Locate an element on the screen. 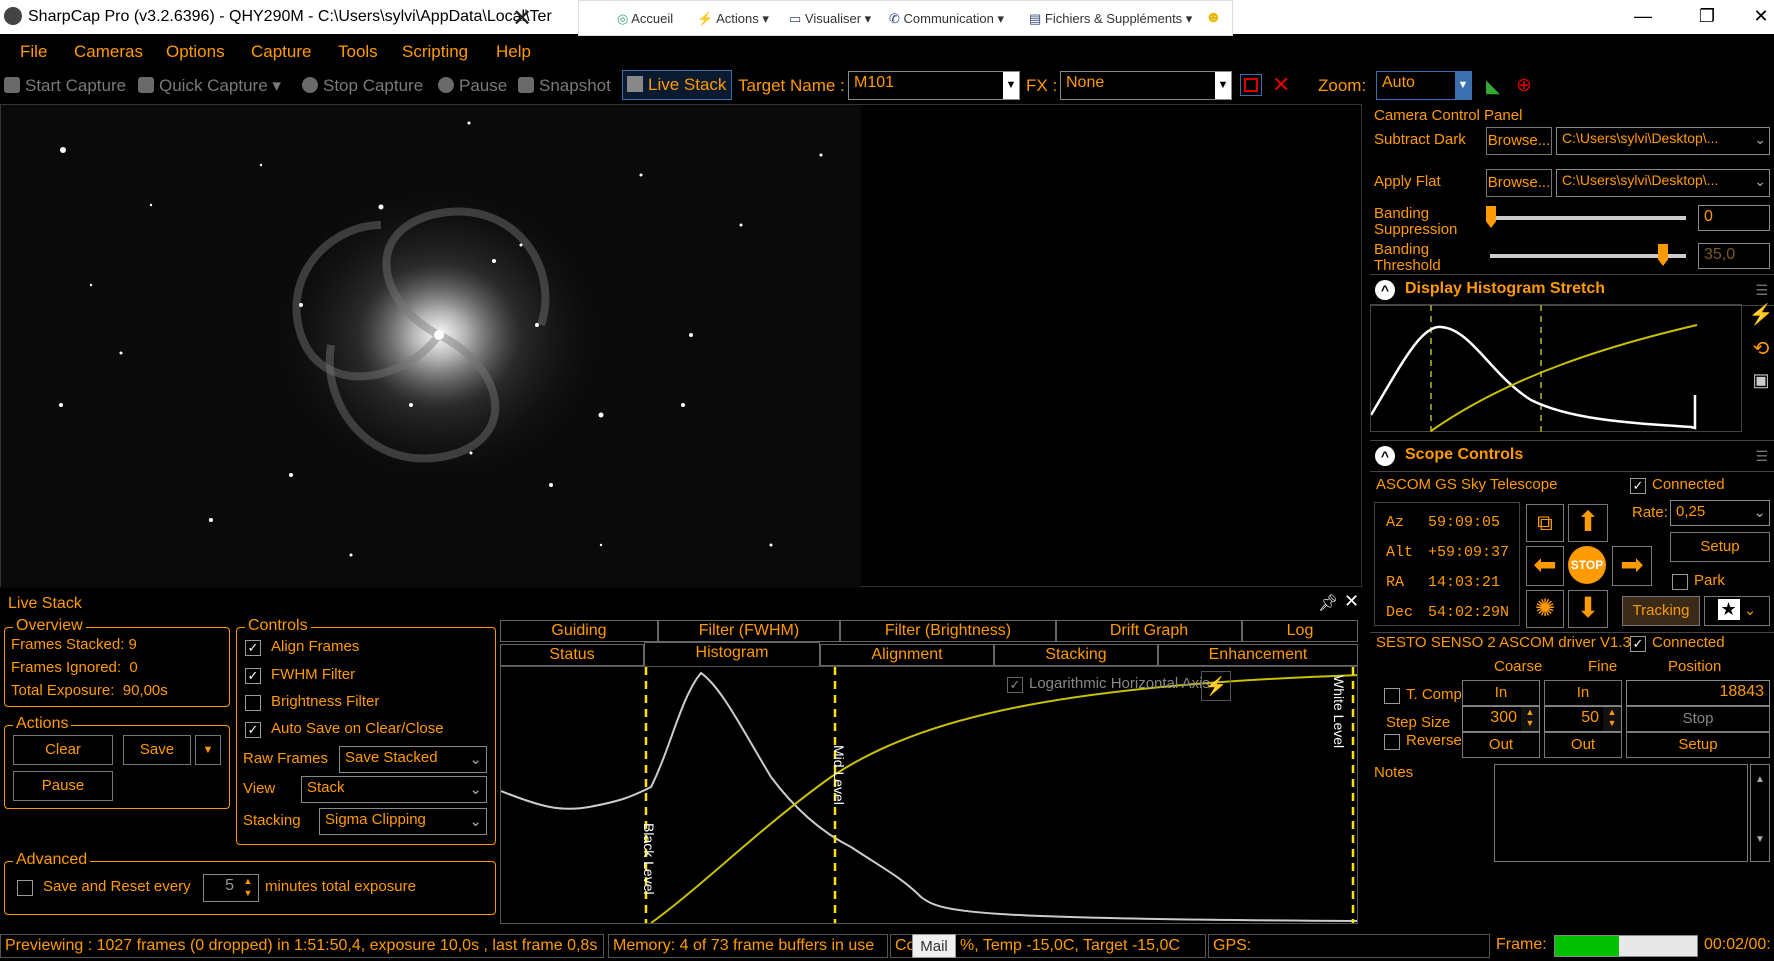 The height and width of the screenshot is (961, 1774). focuser-stop-button: Stop is located at coordinates (1698, 719).